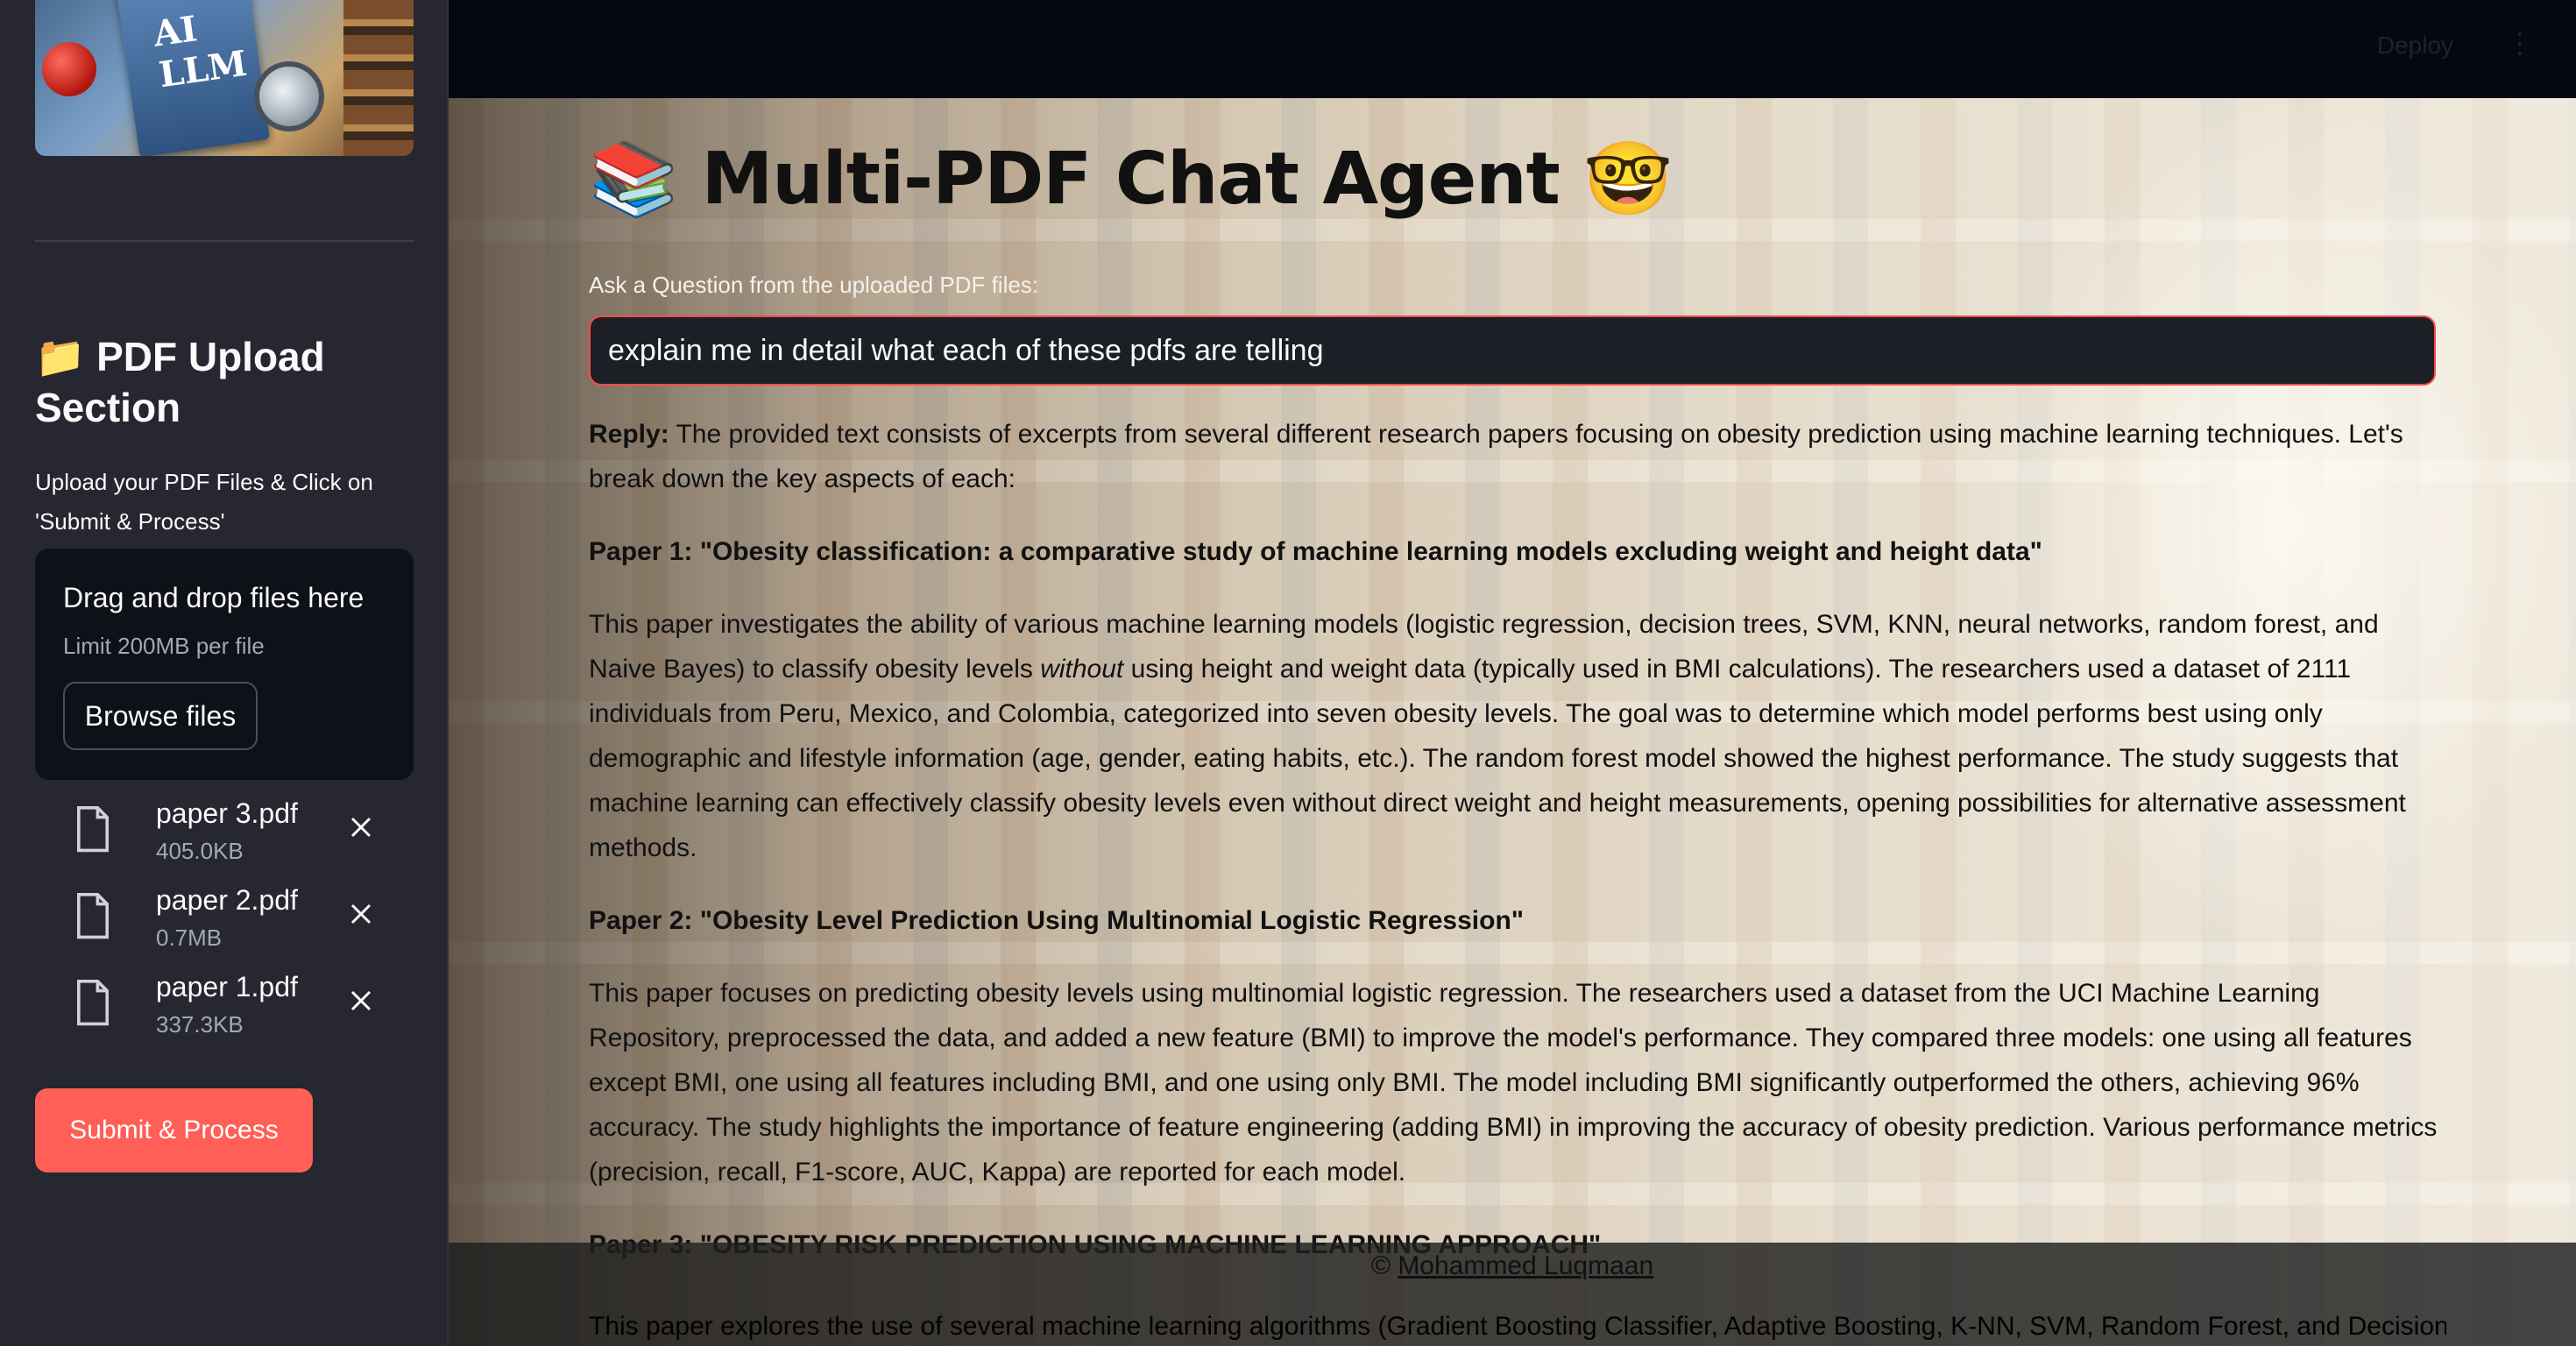  What do you see at coordinates (164, 646) in the screenshot?
I see `dropzone-limit: Limit 200MB per file` at bounding box center [164, 646].